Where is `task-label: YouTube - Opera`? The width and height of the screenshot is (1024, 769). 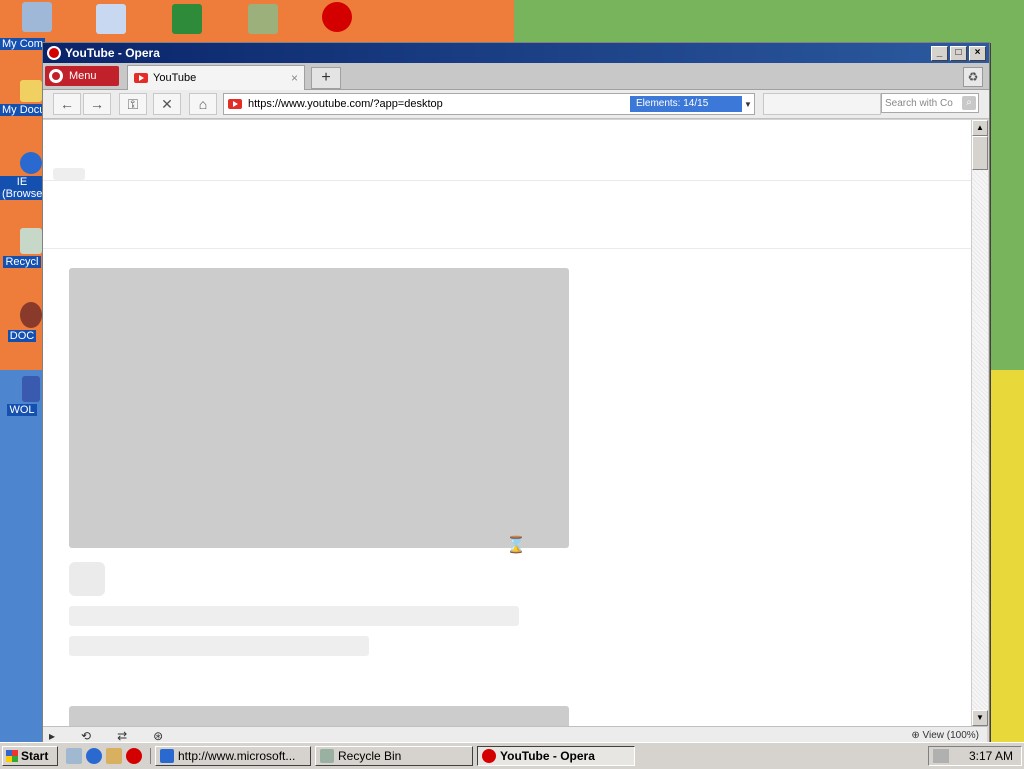
task-label: YouTube - Opera is located at coordinates (547, 756).